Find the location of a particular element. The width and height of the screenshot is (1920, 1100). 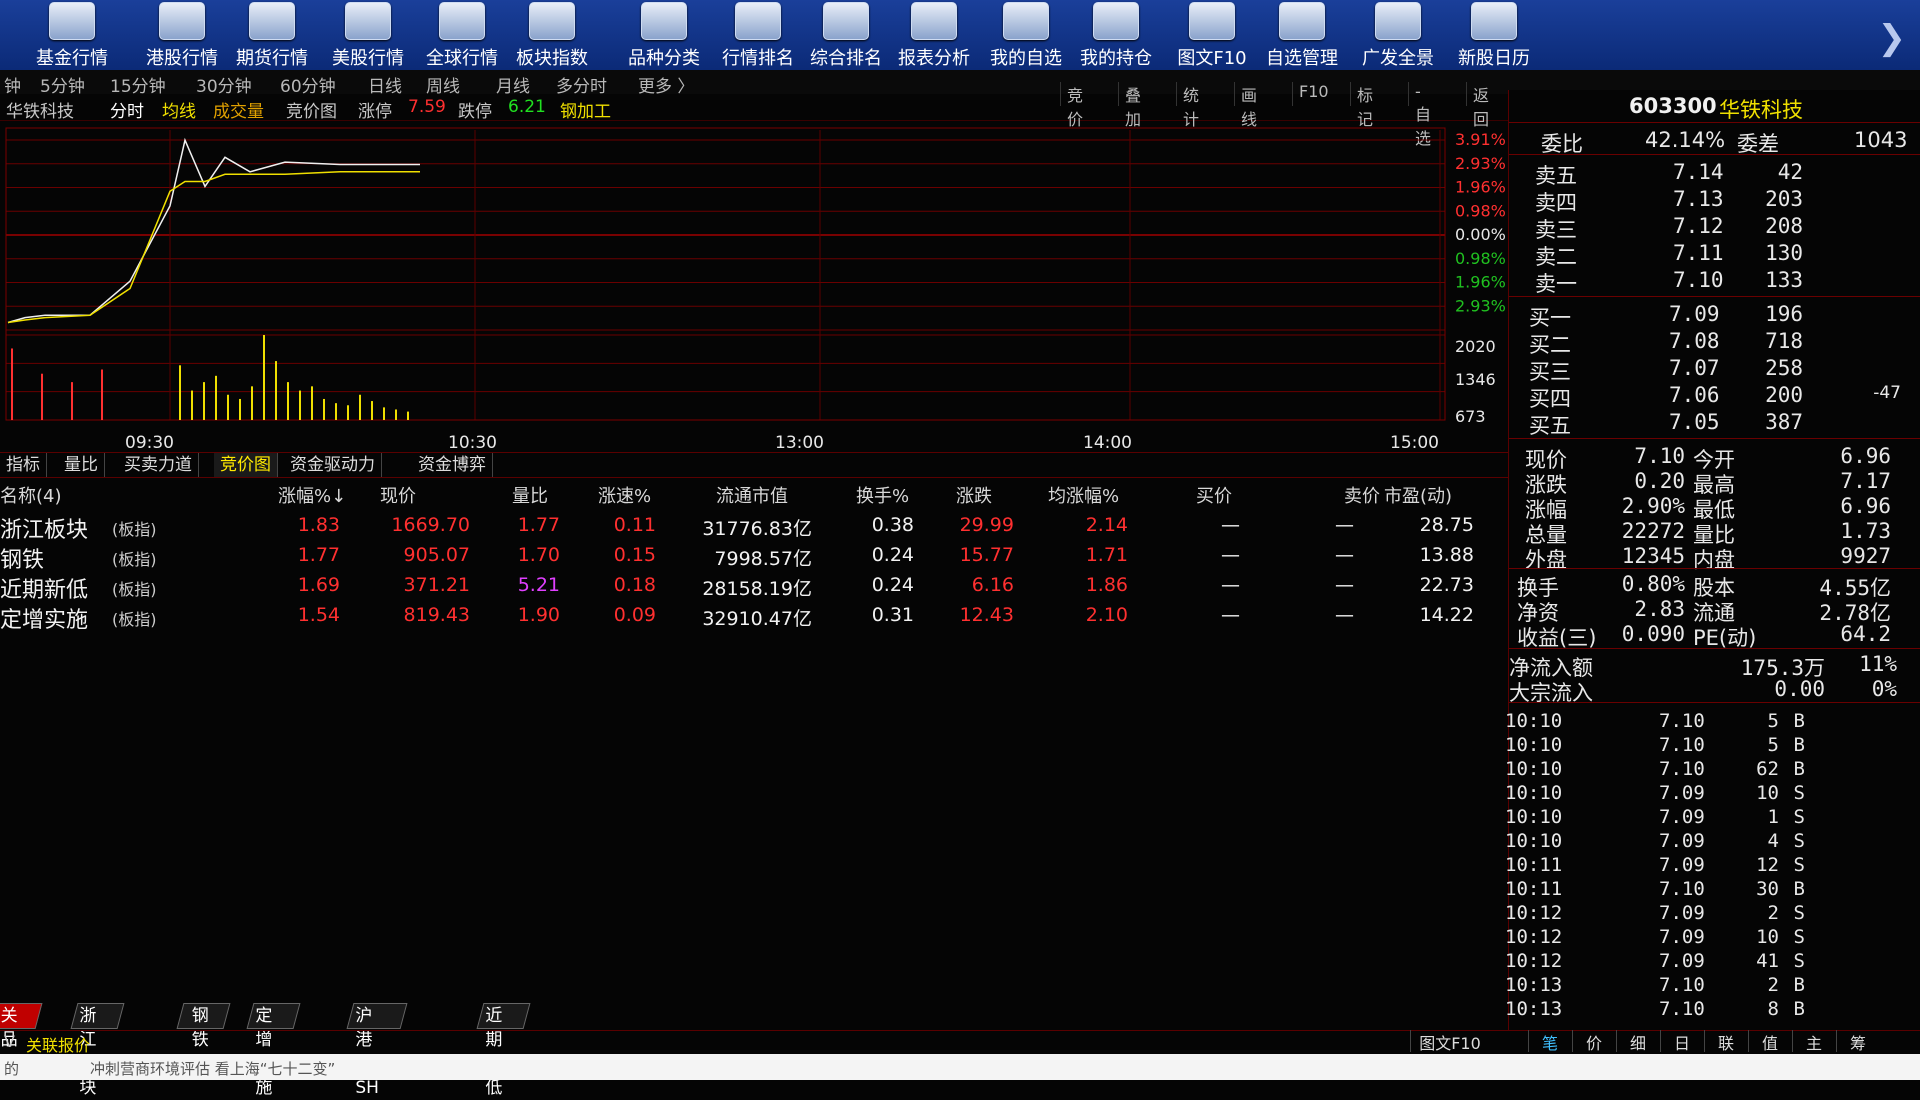

row-chg: 1.54 is located at coordinates (318, 615).